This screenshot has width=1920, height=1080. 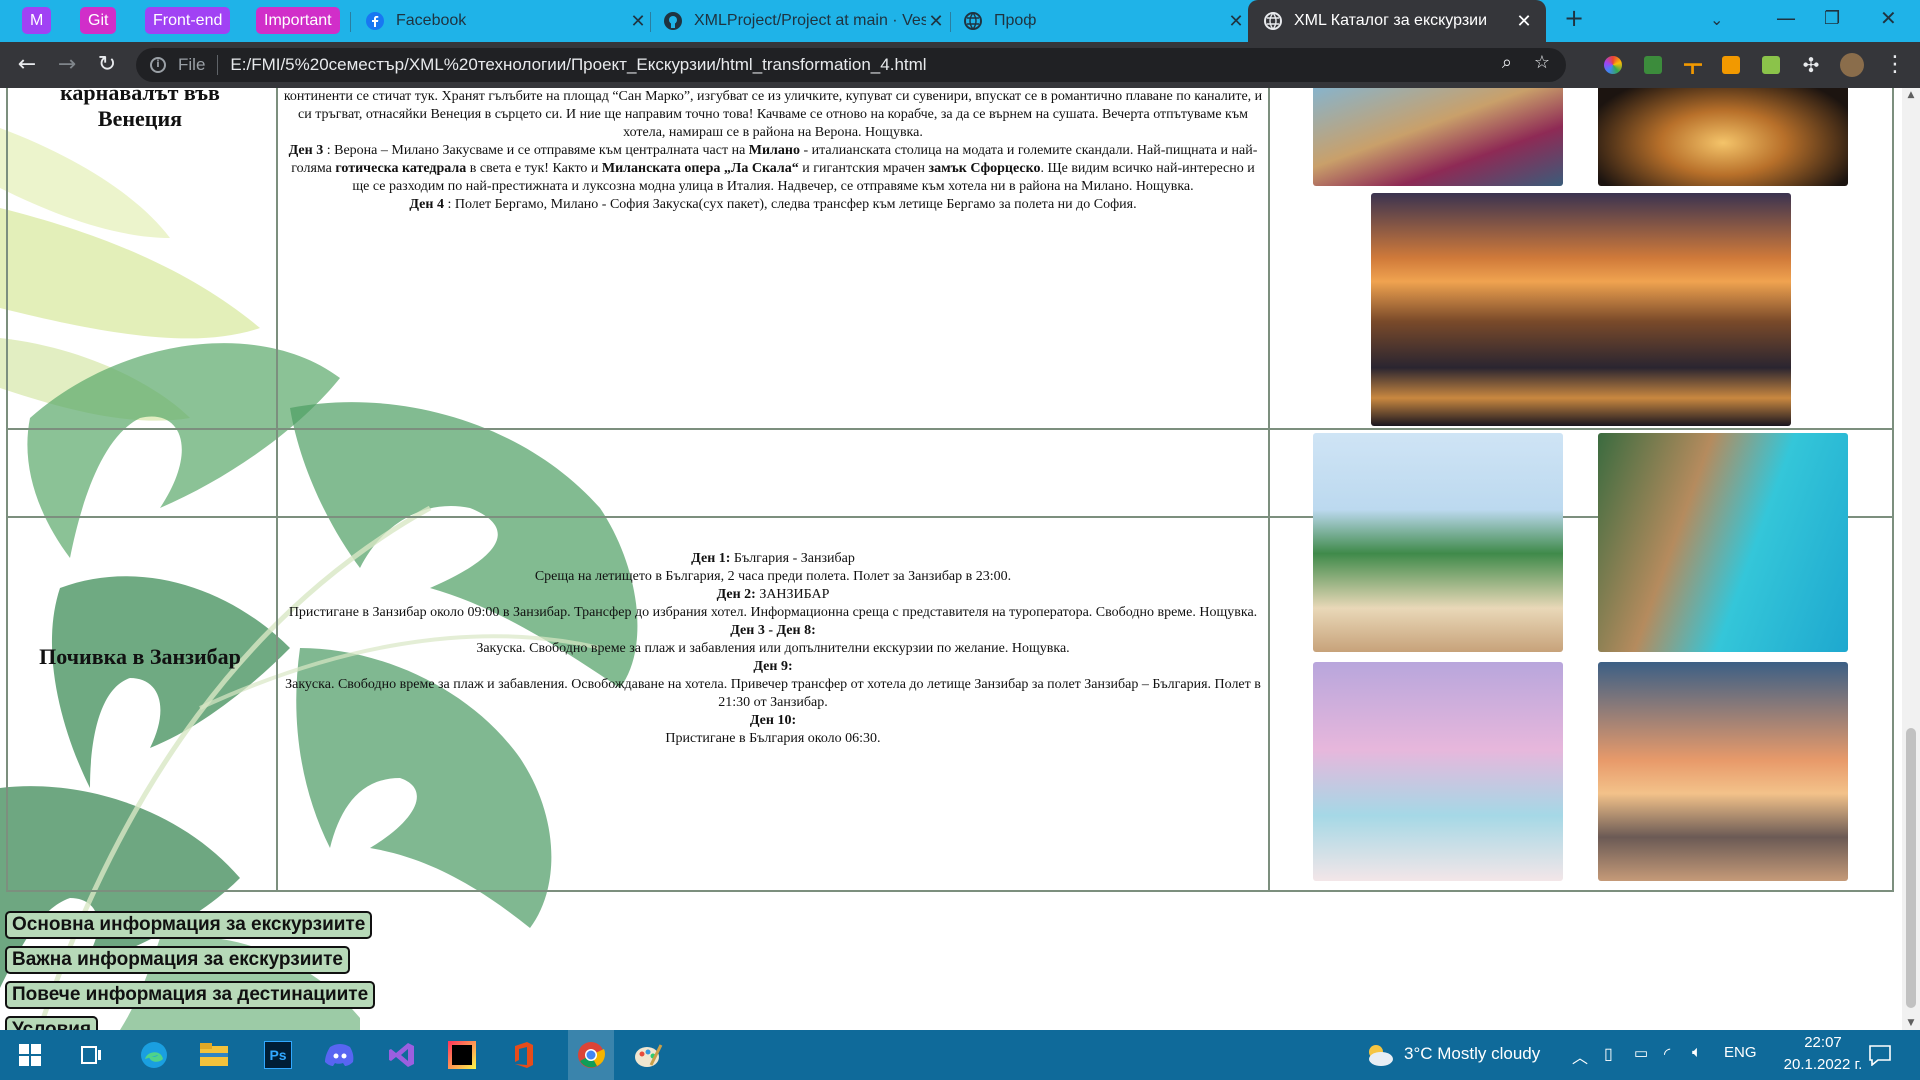 What do you see at coordinates (98, 20) in the screenshot?
I see `bookmark-git: Git` at bounding box center [98, 20].